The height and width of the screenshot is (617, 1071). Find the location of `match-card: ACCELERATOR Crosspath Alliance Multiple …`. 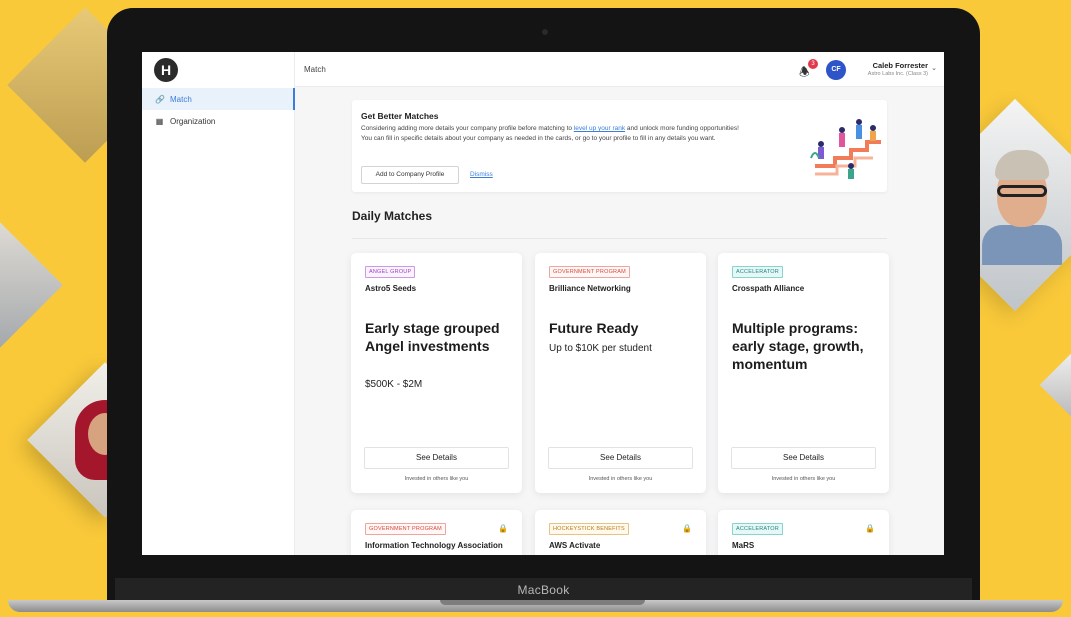

match-card: ACCELERATOR Crosspath Alliance Multiple … is located at coordinates (803, 373).